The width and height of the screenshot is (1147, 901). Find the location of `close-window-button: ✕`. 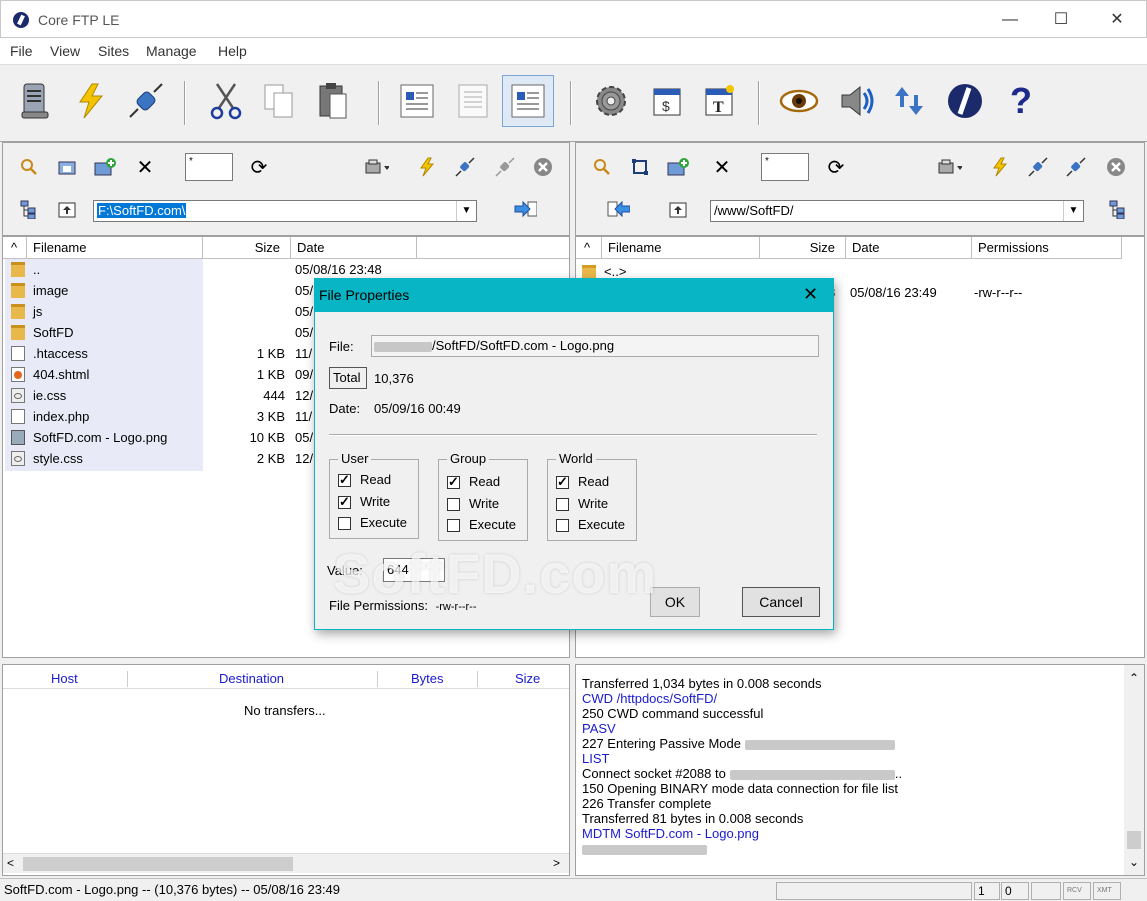

close-window-button: ✕ is located at coordinates (1117, 20).